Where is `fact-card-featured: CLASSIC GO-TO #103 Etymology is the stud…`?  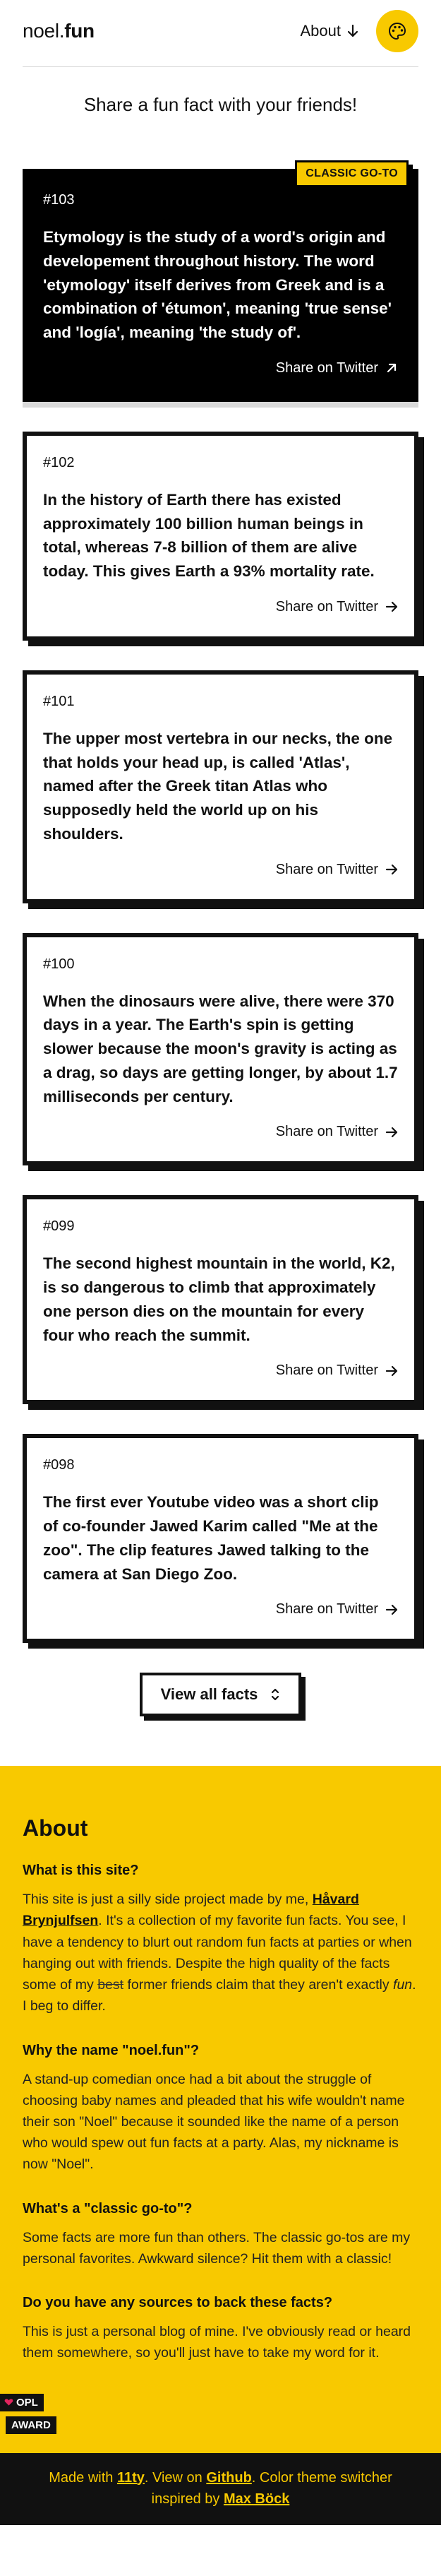
fact-card-featured: CLASSIC GO-TO #103 Etymology is the stud… is located at coordinates (220, 284).